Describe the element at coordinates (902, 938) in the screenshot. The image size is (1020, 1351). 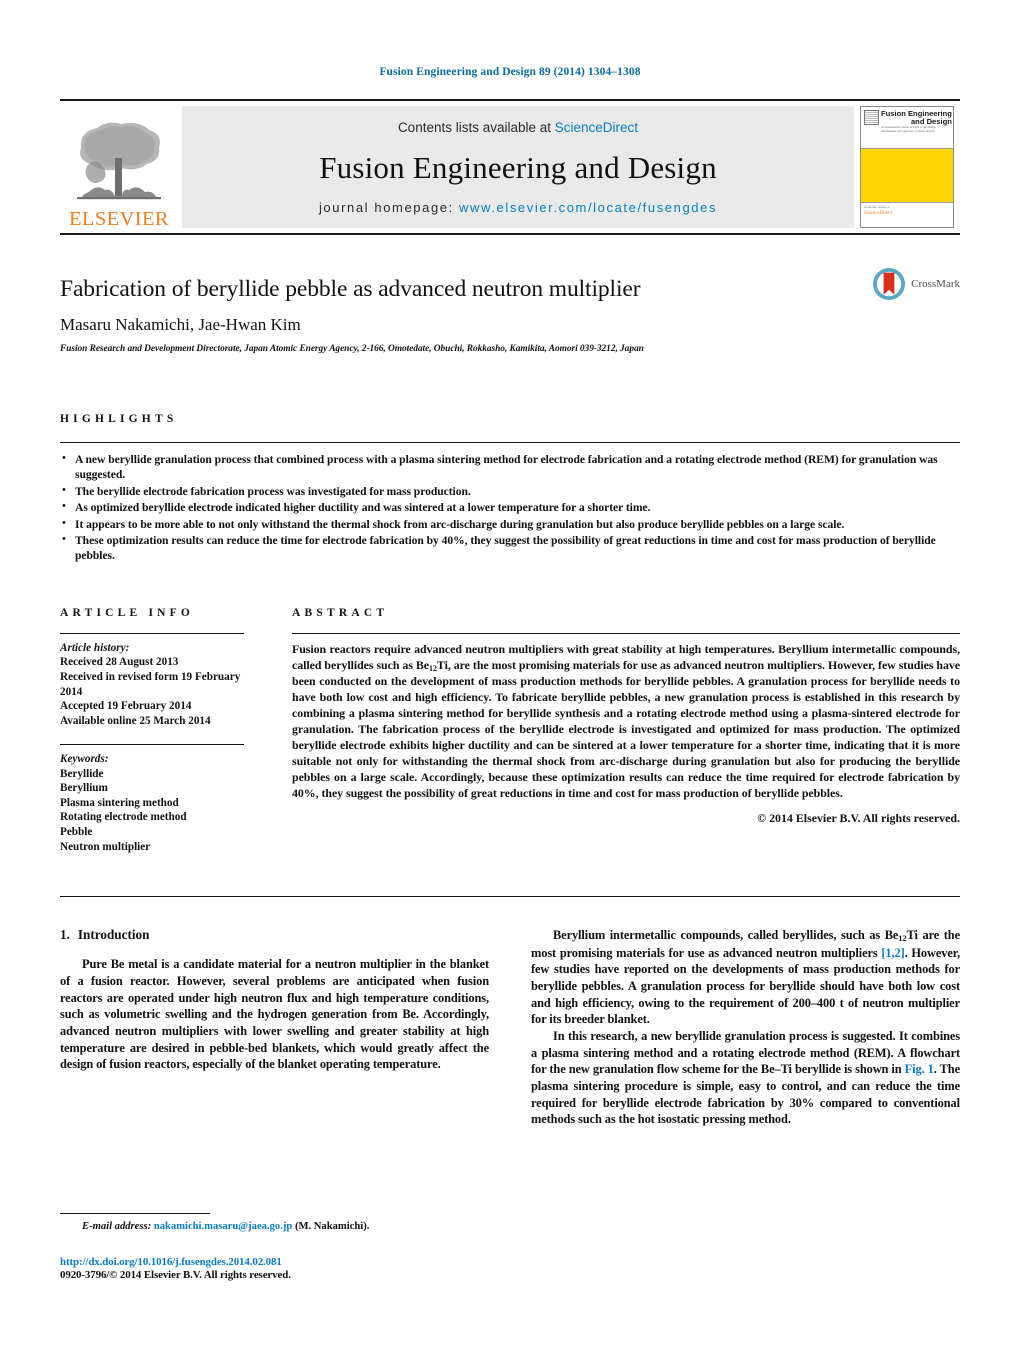
I see `para2-subscript: 12` at that location.